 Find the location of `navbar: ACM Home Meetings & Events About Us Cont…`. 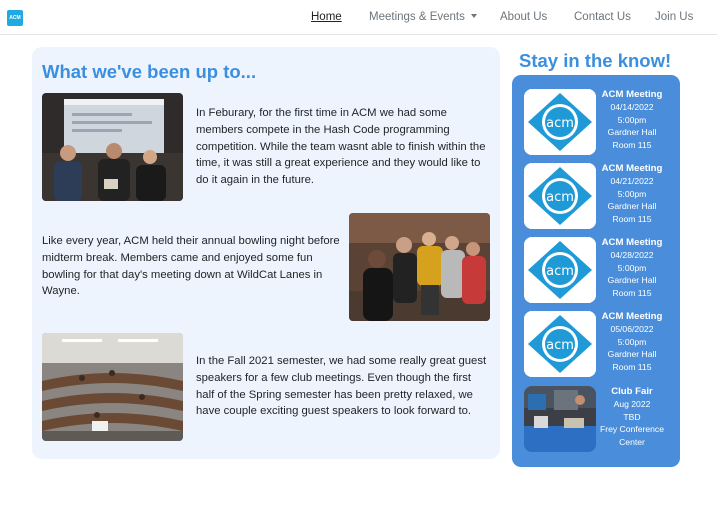

navbar: ACM Home Meetings & Events About Us Cont… is located at coordinates (358, 17).